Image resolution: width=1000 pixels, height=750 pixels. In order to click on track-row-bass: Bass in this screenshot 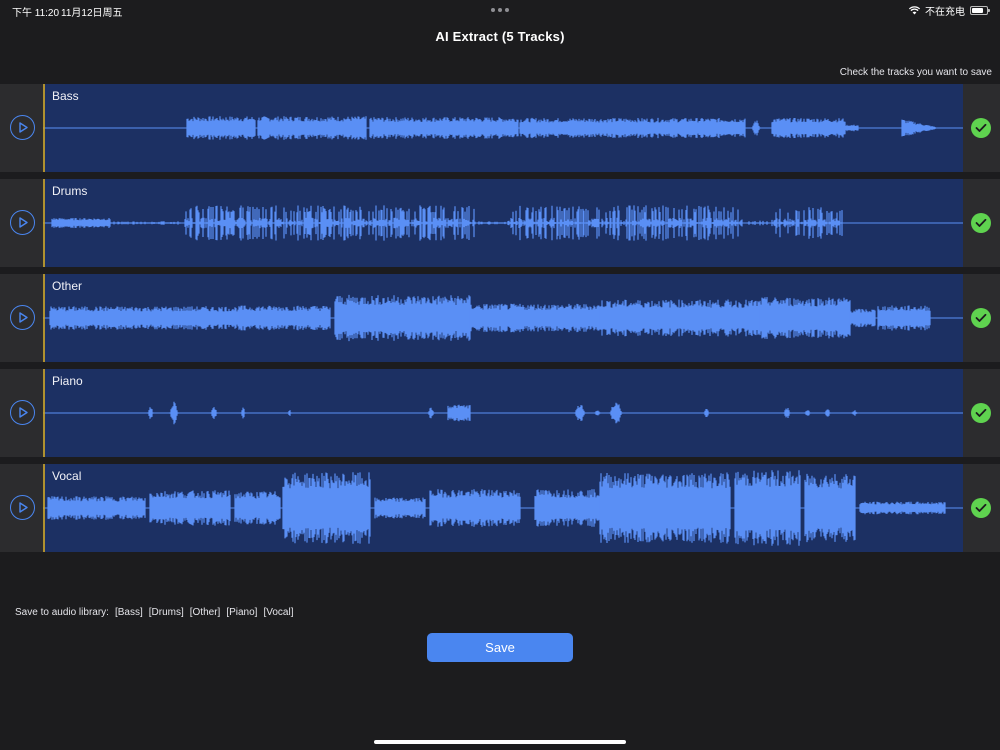, I will do `click(500, 128)`.